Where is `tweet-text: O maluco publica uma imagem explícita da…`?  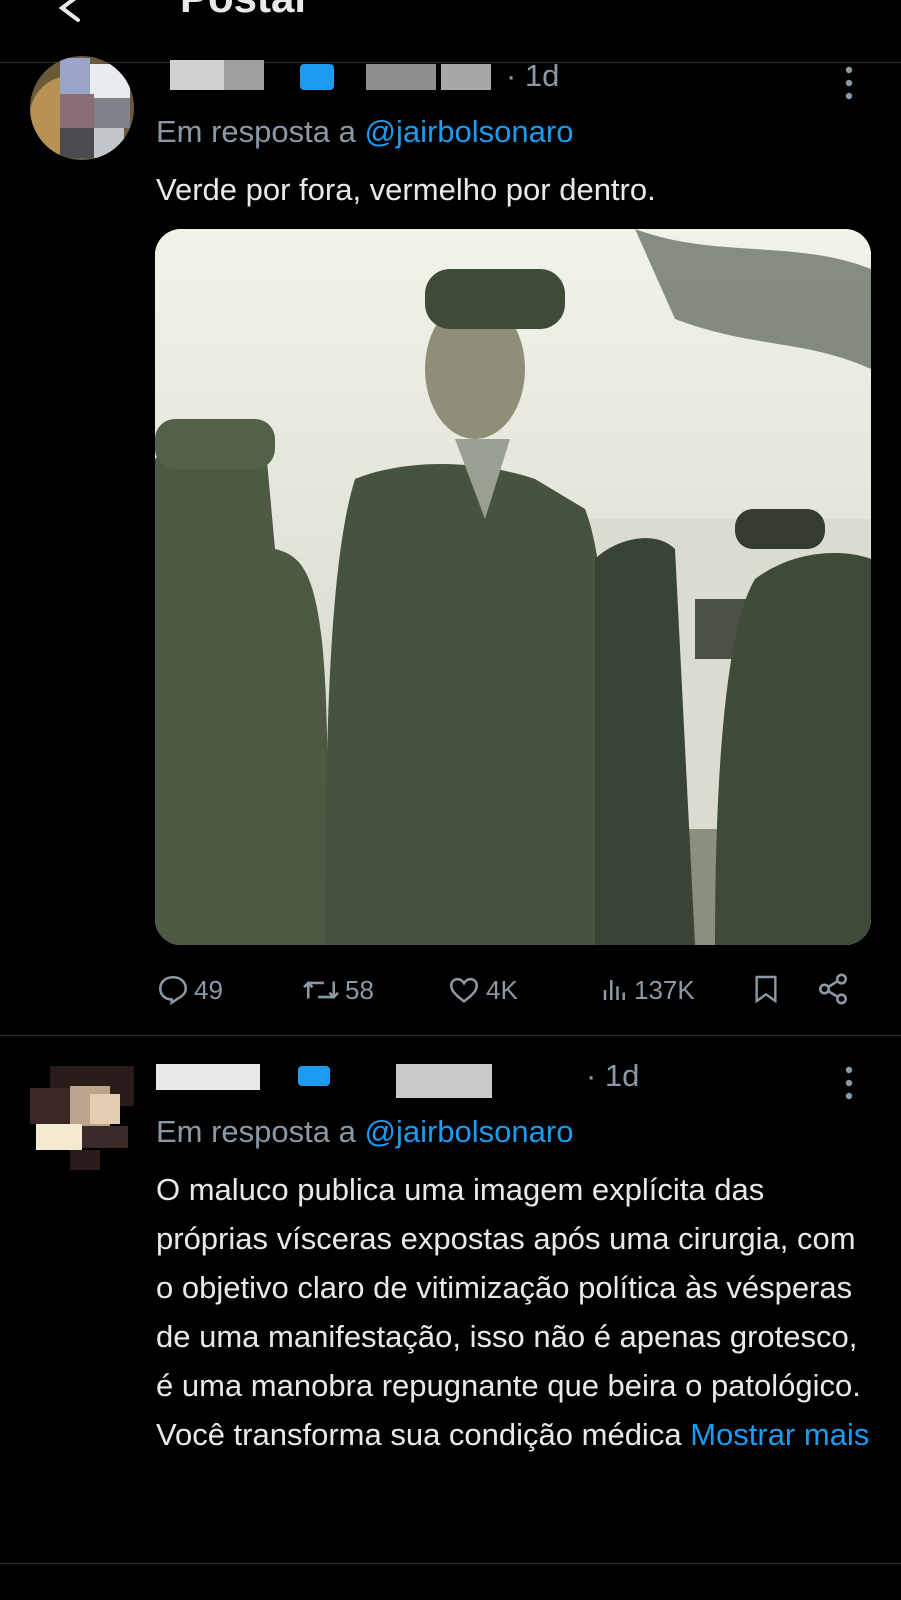
tweet-text: O maluco publica uma imagem explícita da… is located at coordinates (513, 1312).